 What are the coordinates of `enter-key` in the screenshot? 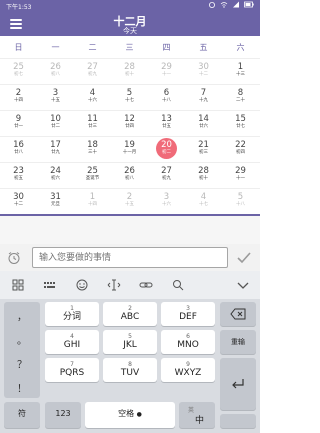 It's located at (238, 384).